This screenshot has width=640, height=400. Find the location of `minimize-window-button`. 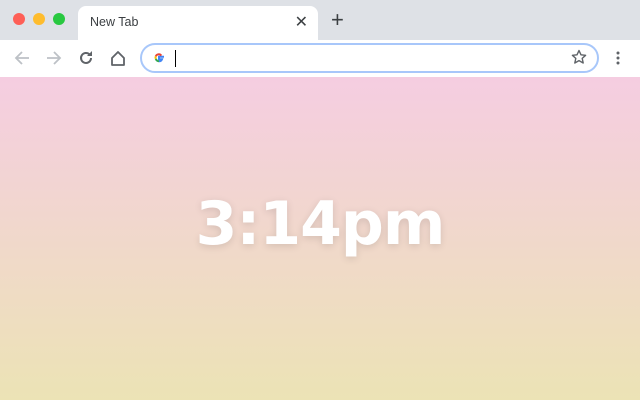

minimize-window-button is located at coordinates (39, 19).